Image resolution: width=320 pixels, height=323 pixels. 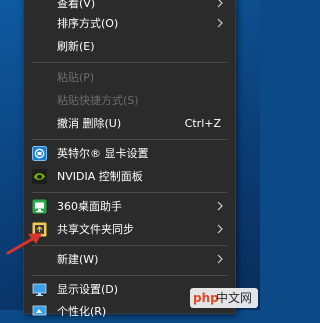 I want to click on menu-item-label: 撤消 删除(U), so click(x=89, y=123).